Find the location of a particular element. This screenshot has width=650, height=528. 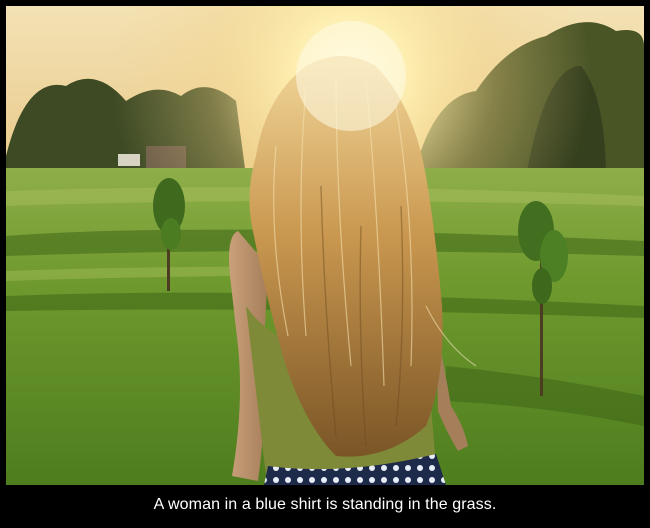

sun-flare is located at coordinates (351, 76).